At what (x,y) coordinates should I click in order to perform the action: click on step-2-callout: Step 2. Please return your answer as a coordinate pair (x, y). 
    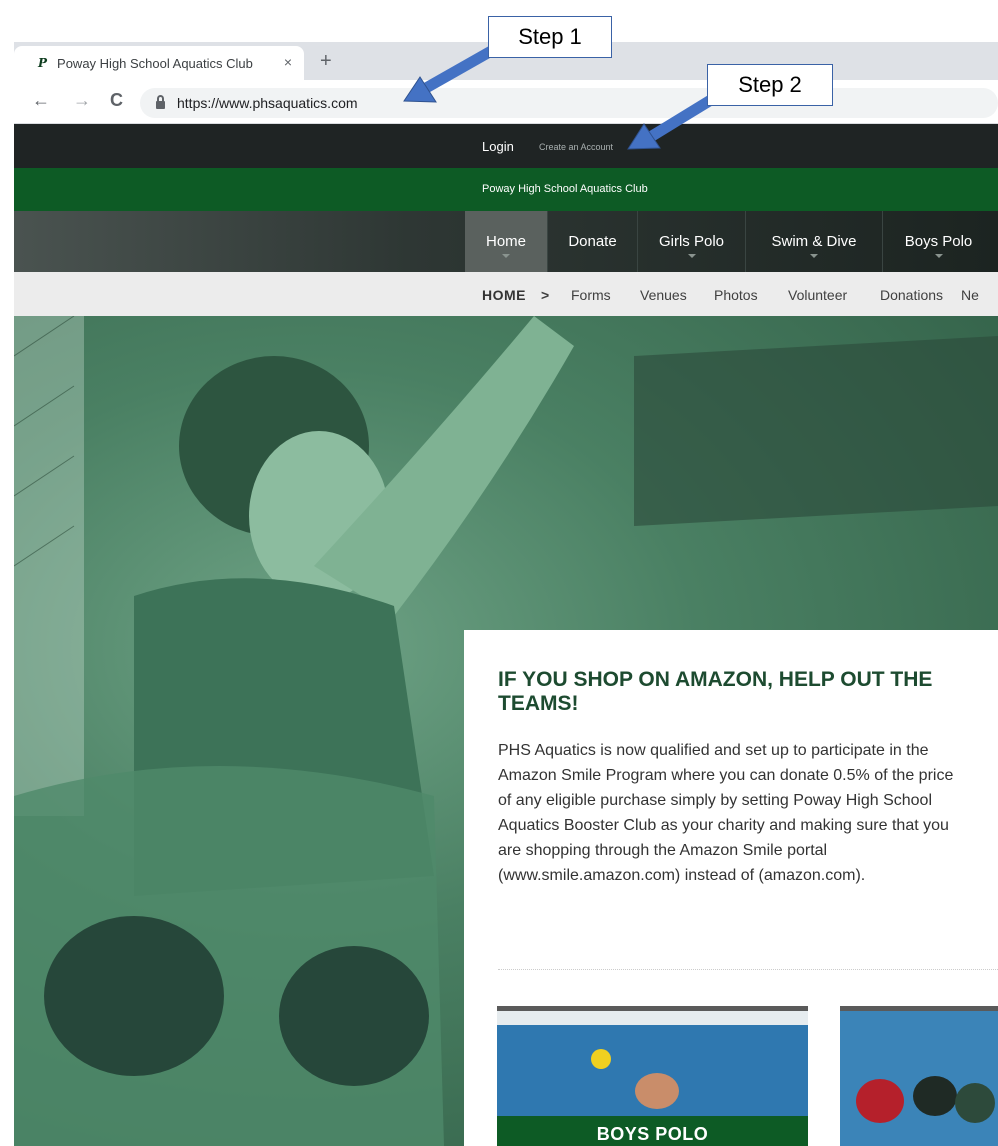
    Looking at the image, I should click on (770, 85).